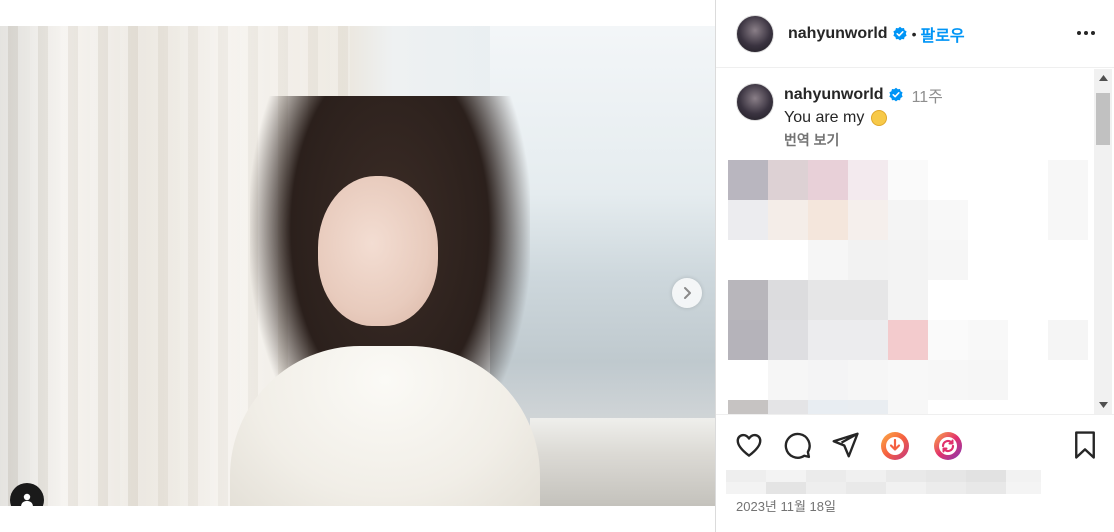 This screenshot has height=532, width=1114. What do you see at coordinates (824, 117) in the screenshot?
I see `caption-text: You are my` at bounding box center [824, 117].